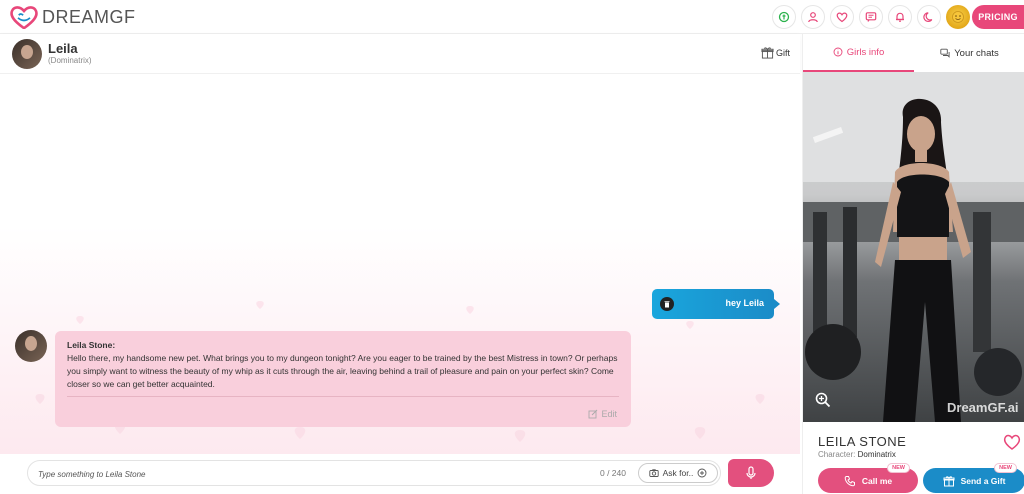 This screenshot has width=1024, height=494. I want to click on char-count: 0 / 240, so click(613, 473).